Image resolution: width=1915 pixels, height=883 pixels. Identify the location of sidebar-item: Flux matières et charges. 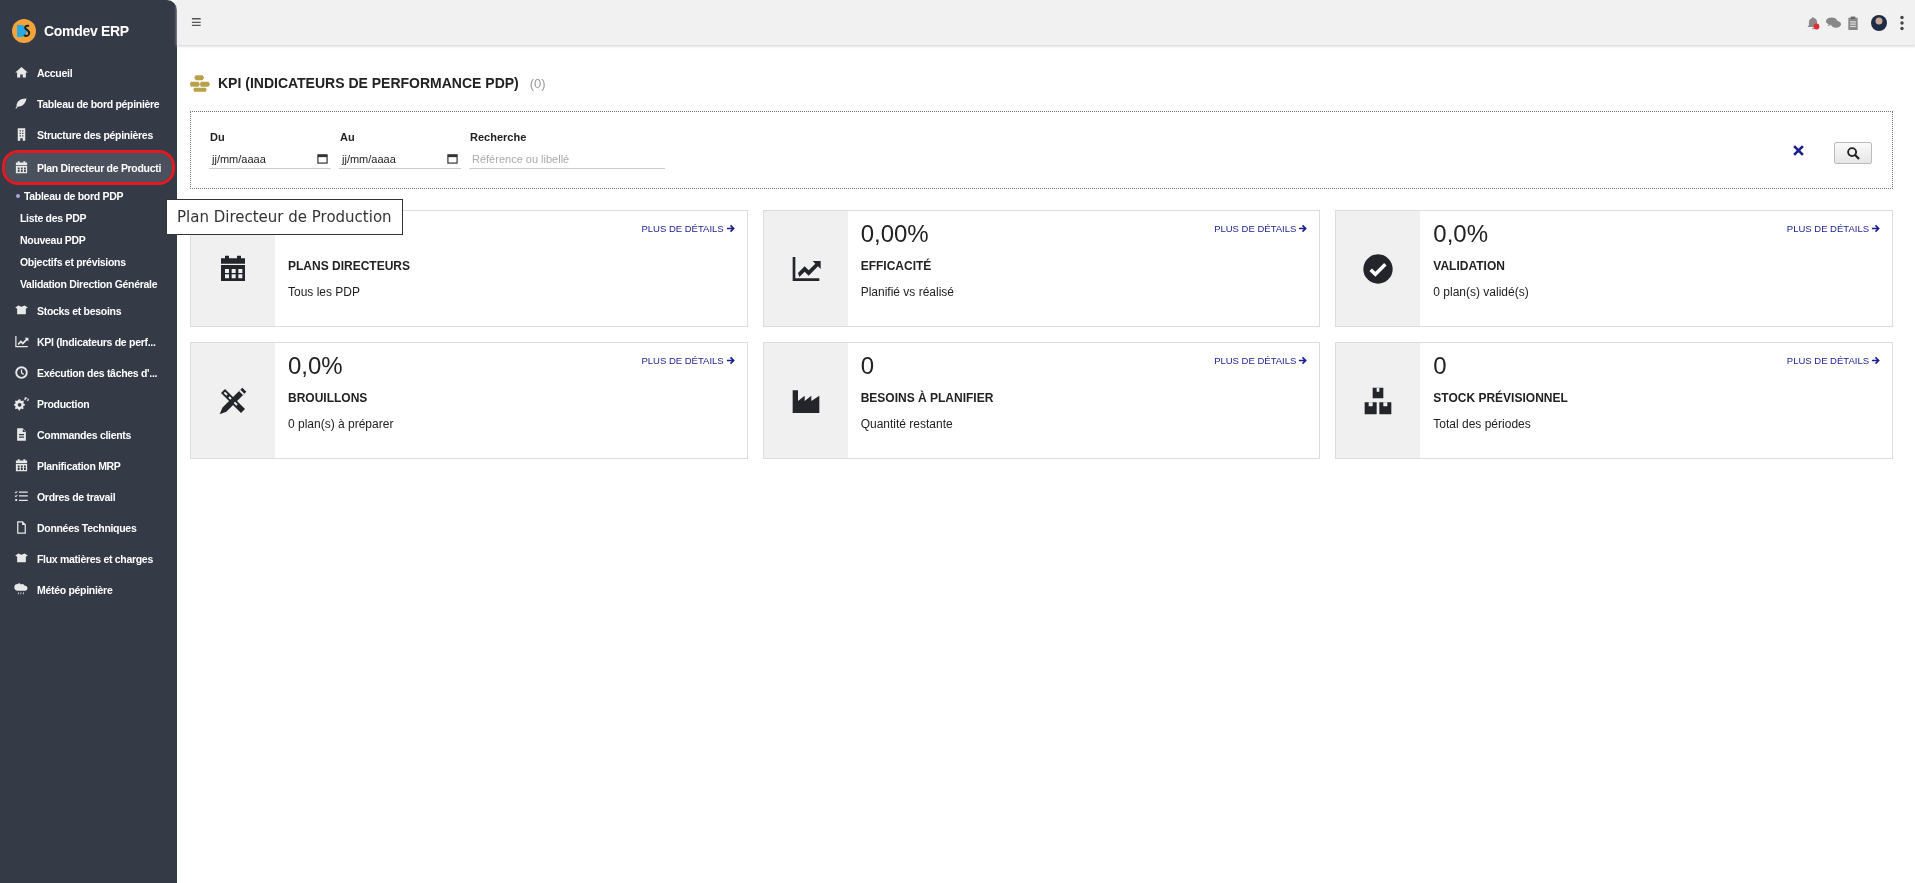
(77, 558).